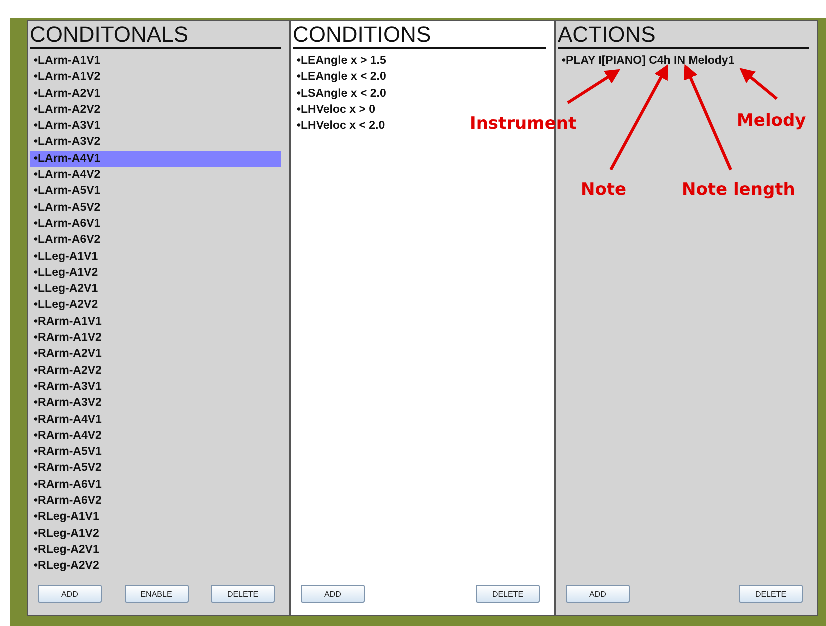  Describe the element at coordinates (339, 61) in the screenshot. I see `list-item: •LEAngle x > 1.5` at that location.